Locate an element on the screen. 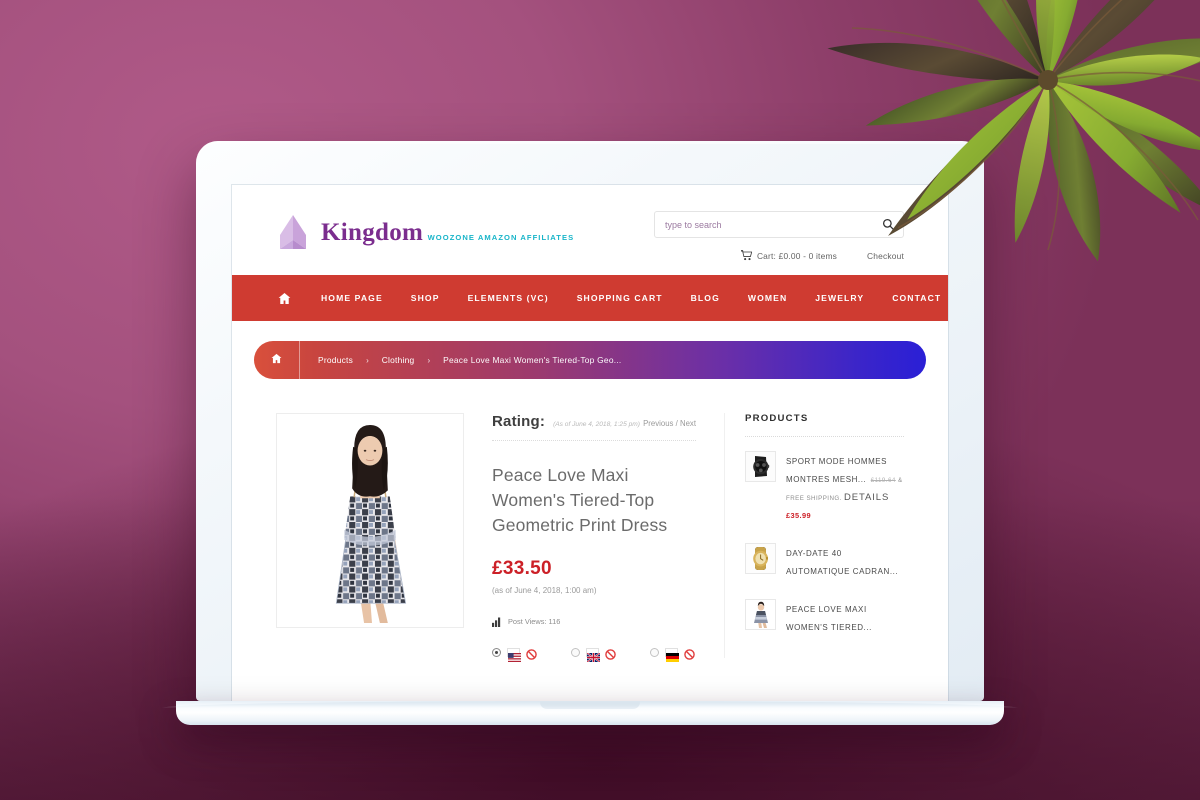  locale-option-united-kingdom is located at coordinates (593, 655).